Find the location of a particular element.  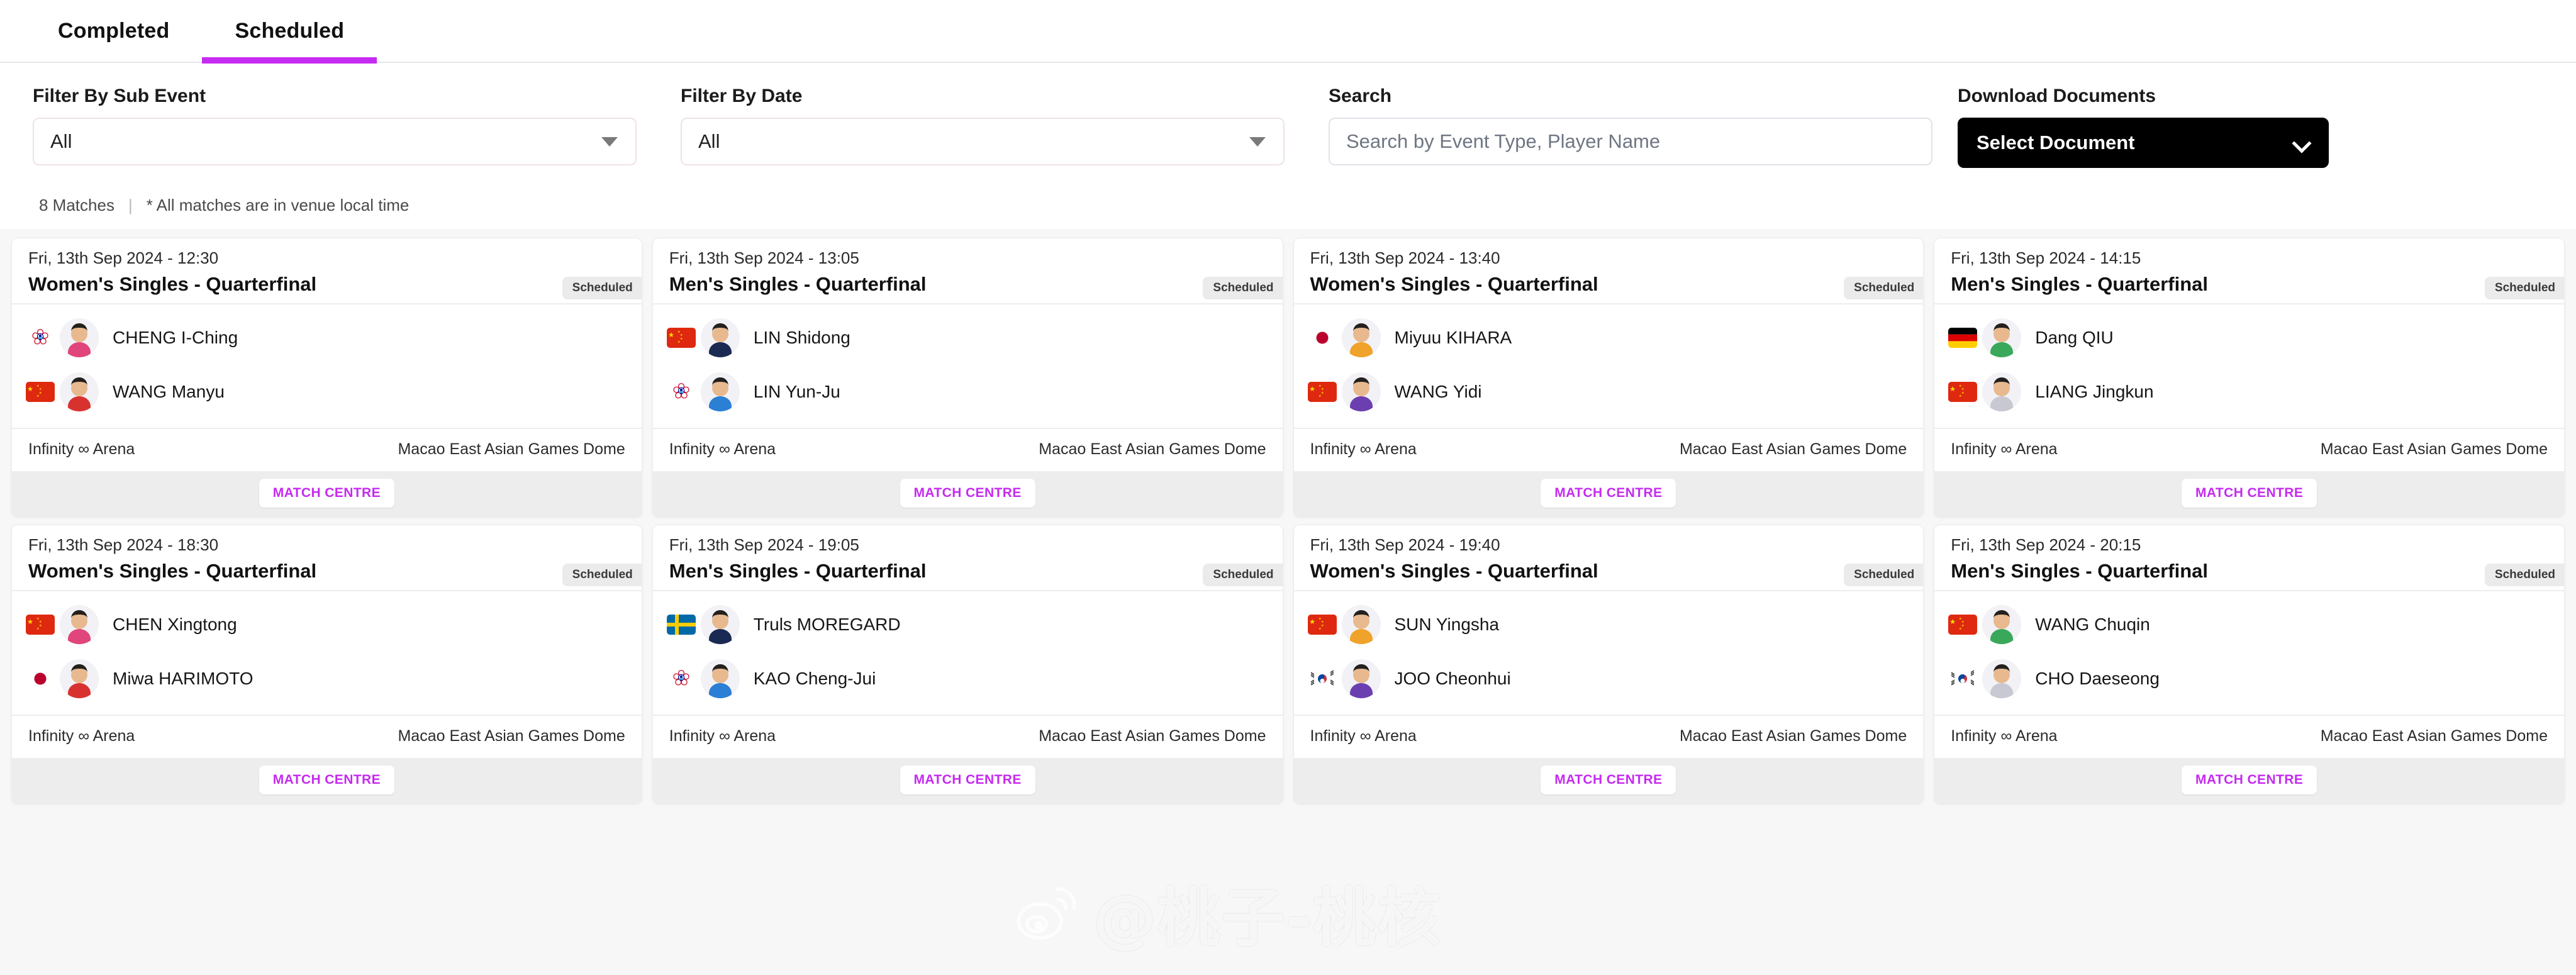

player-list: Miyuu KIHARA ★ ★ ★ ★ ★ WANG Yidi is located at coordinates (1608, 365).